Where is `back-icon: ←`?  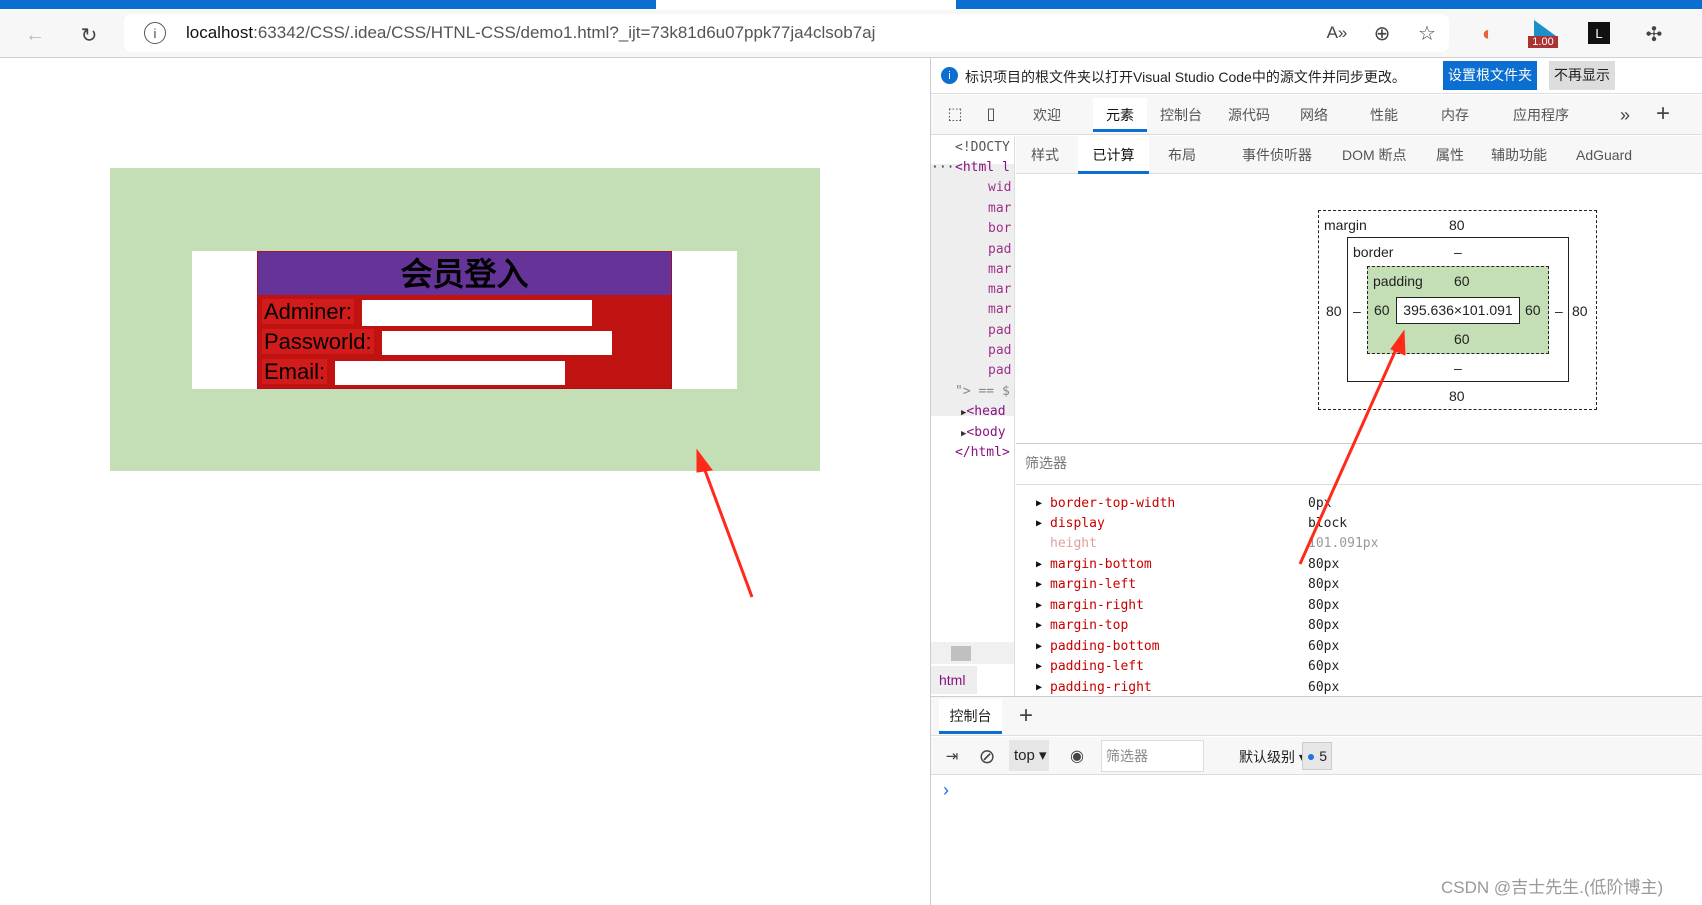 back-icon: ← is located at coordinates (35, 35).